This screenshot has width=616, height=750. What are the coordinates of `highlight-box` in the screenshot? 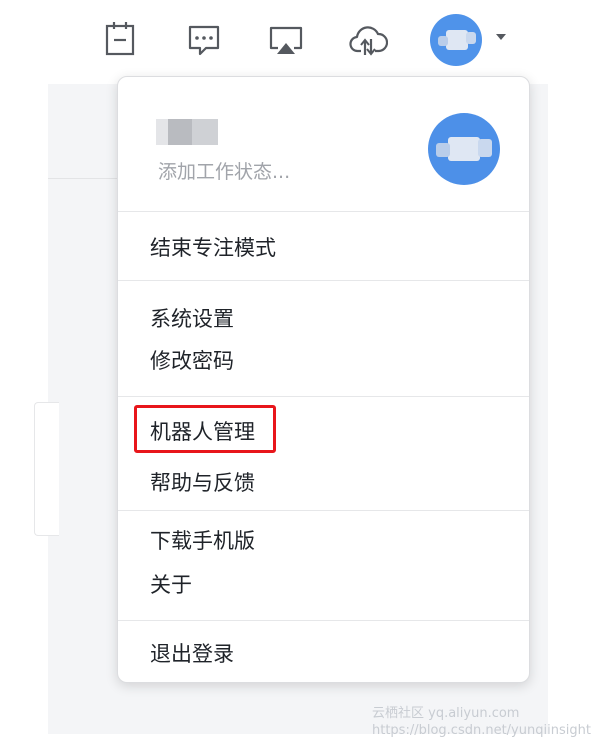 It's located at (205, 429).